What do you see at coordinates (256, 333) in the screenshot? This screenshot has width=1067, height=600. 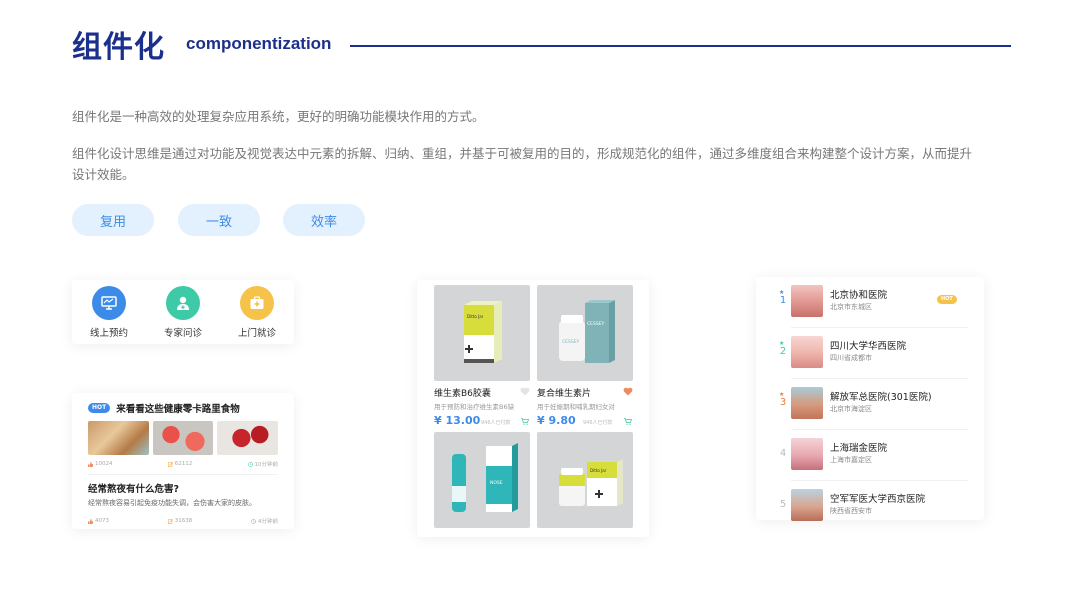 I see `service-label: 上门就诊` at bounding box center [256, 333].